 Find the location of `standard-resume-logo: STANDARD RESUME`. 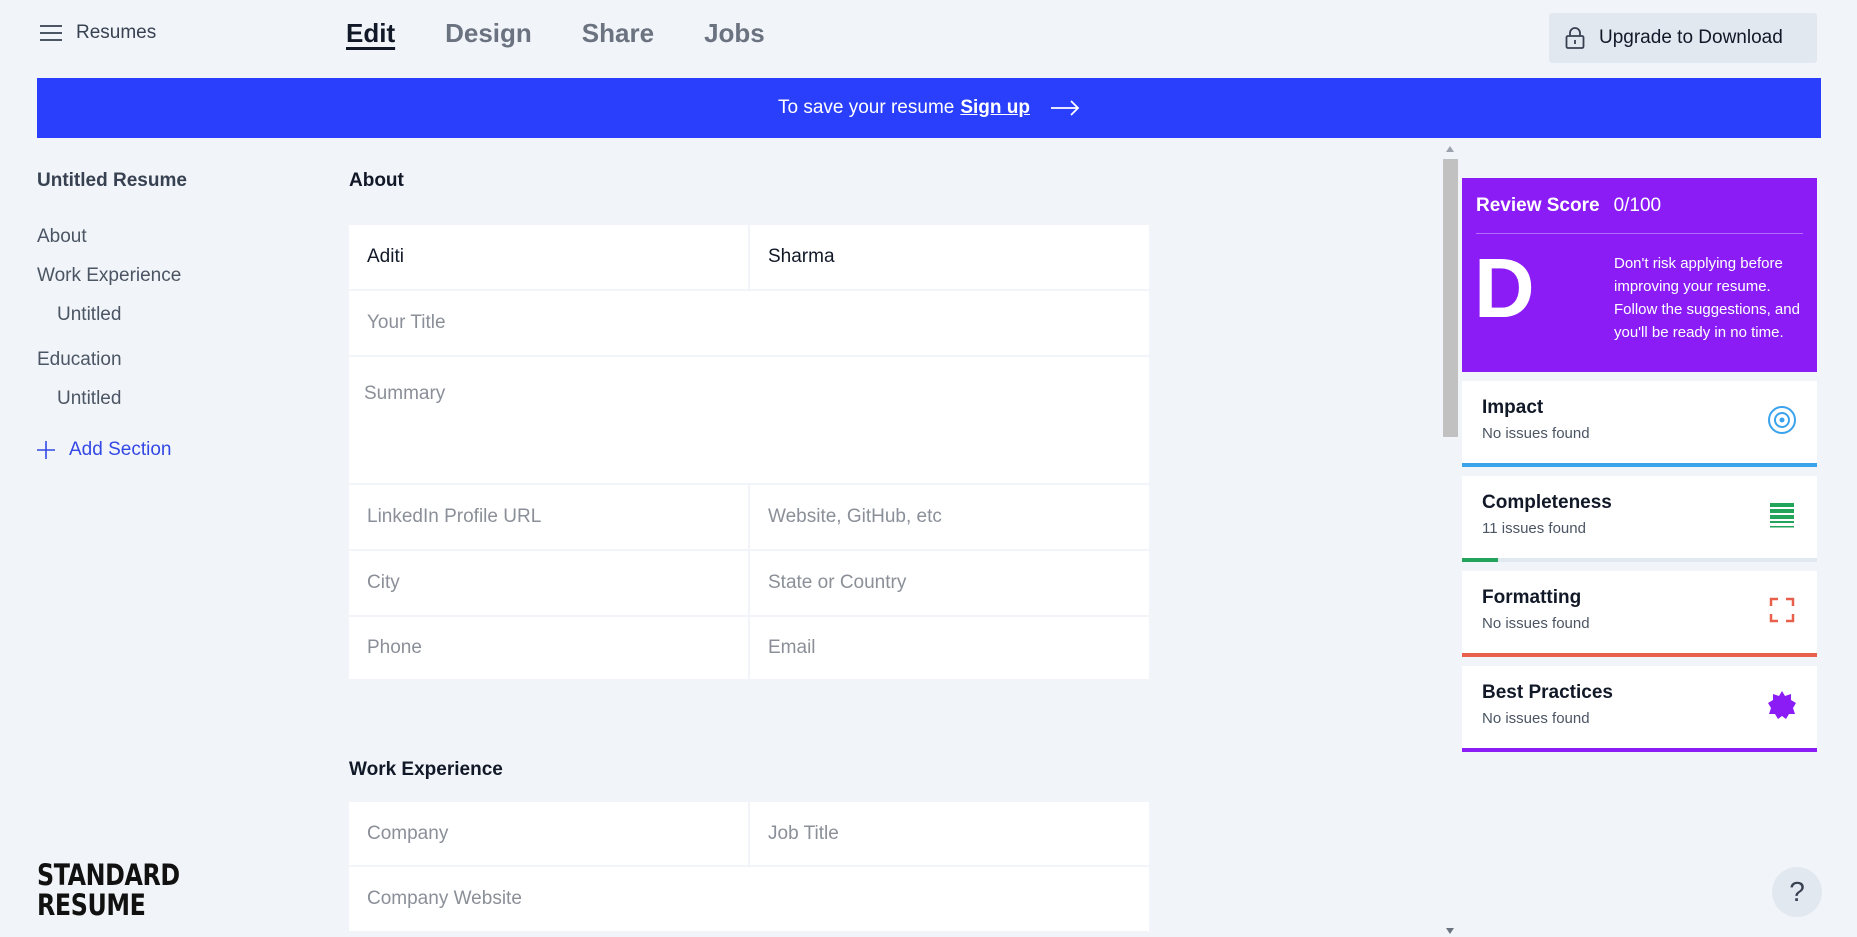

standard-resume-logo: STANDARD RESUME is located at coordinates (108, 890).